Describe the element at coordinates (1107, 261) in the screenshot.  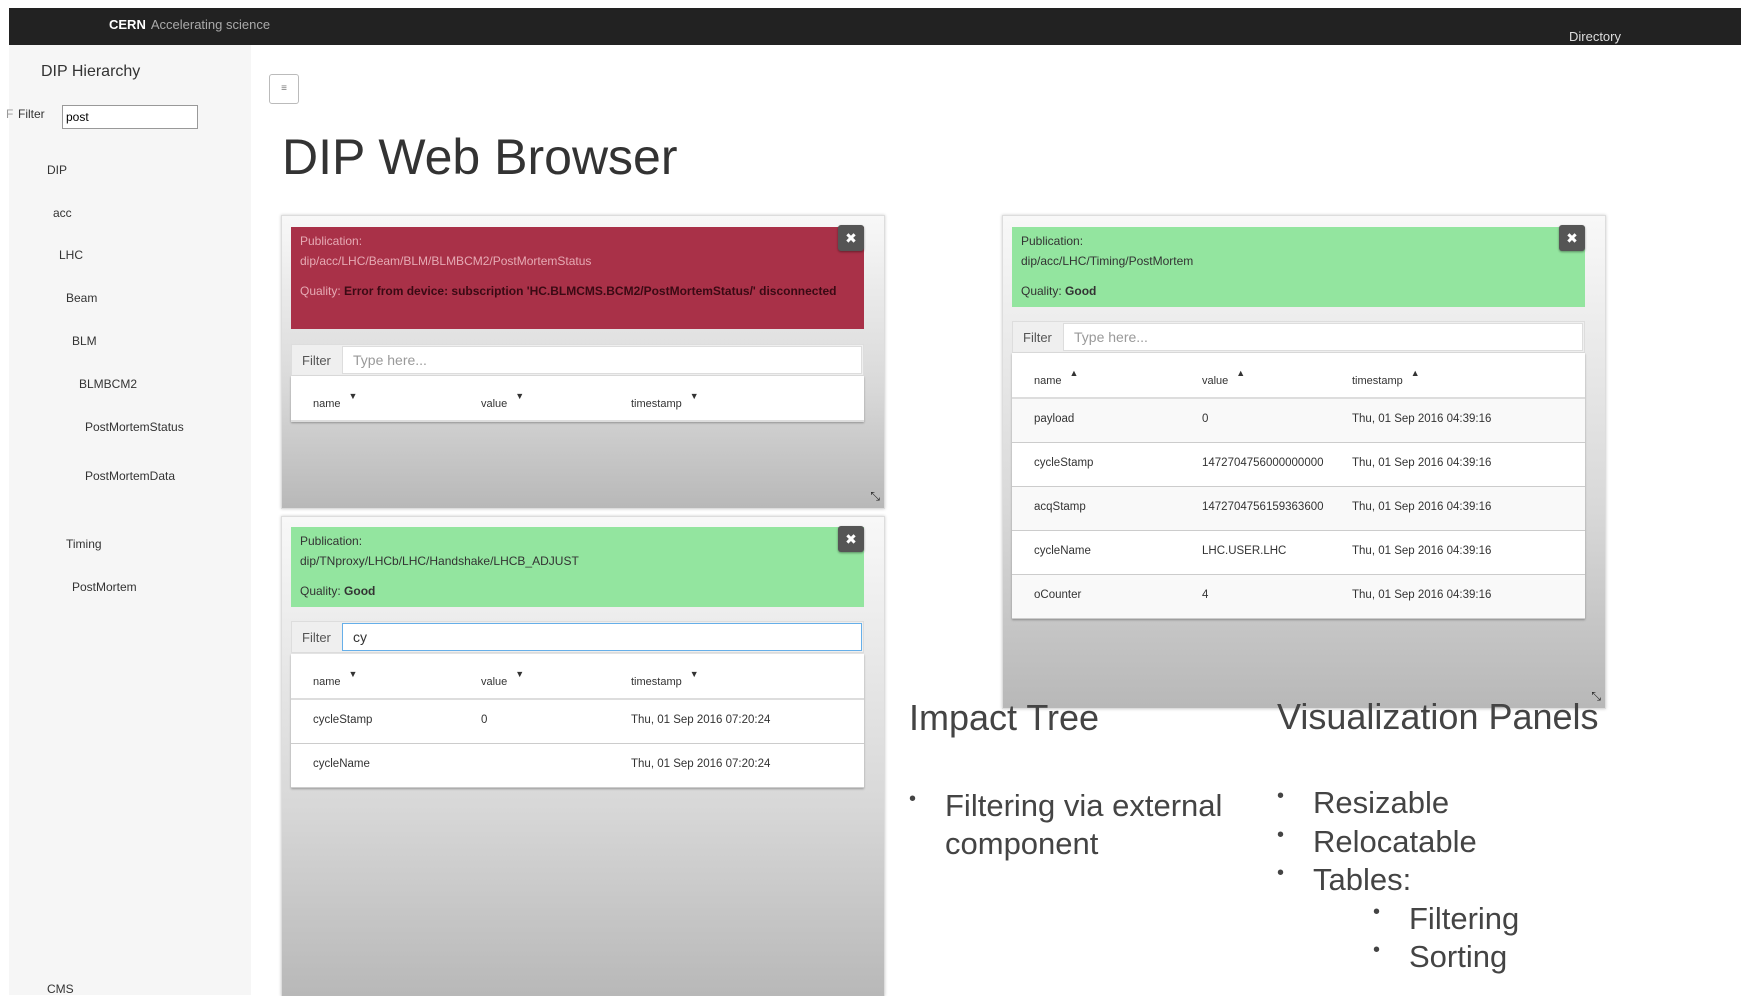
I see `publication-path: dip/acc/LHC/Timing/PostMortem` at that location.